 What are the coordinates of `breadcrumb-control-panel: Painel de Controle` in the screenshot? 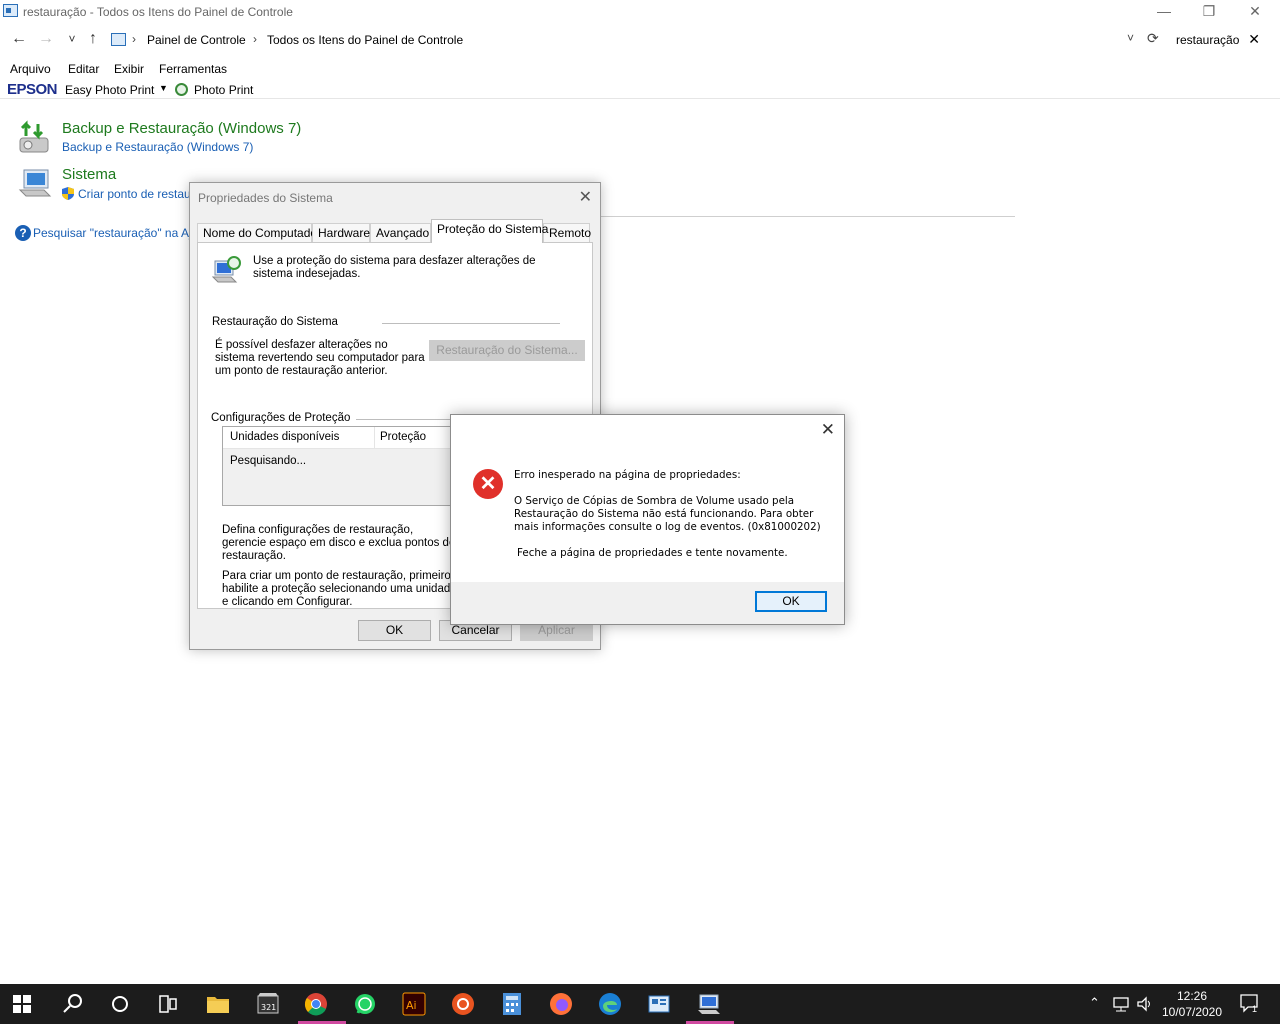 It's located at (196, 40).